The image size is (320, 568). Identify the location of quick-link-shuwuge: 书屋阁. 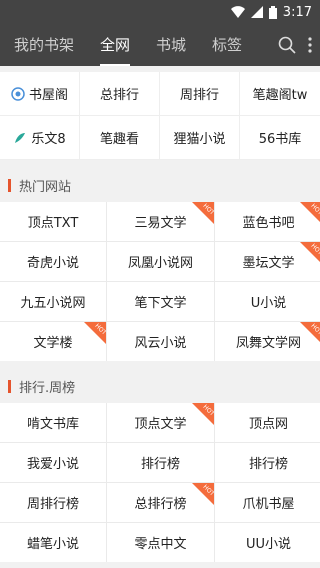
(40, 94).